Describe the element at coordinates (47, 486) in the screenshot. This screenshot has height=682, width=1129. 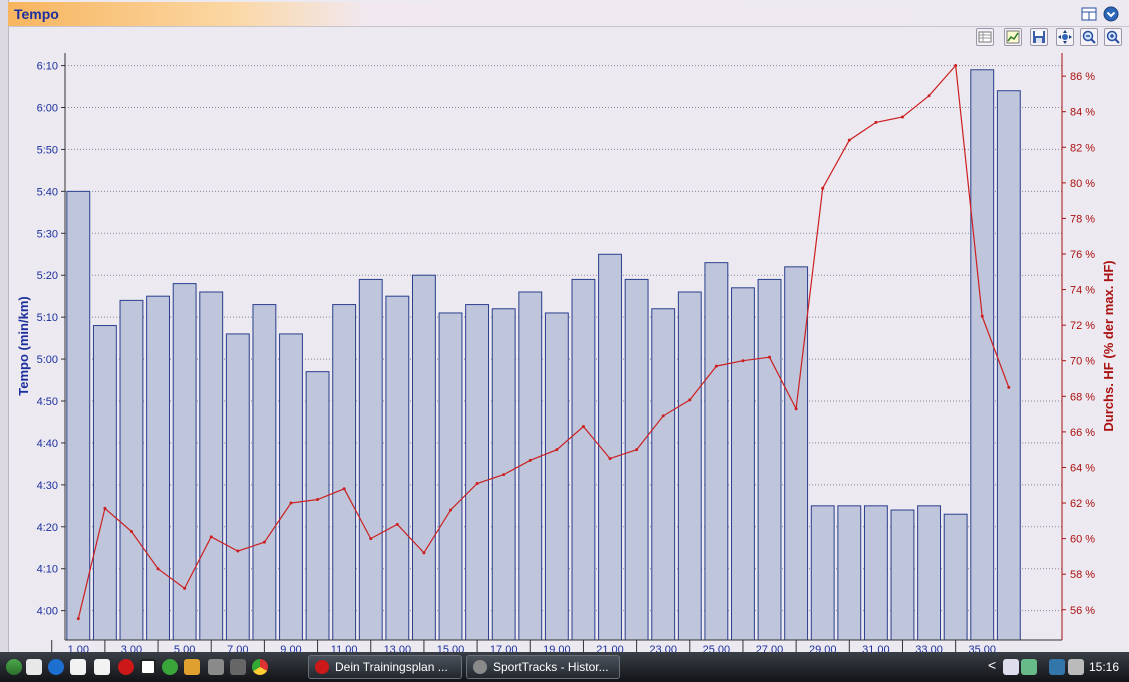
I see `left-tick-label: 4:30` at that location.